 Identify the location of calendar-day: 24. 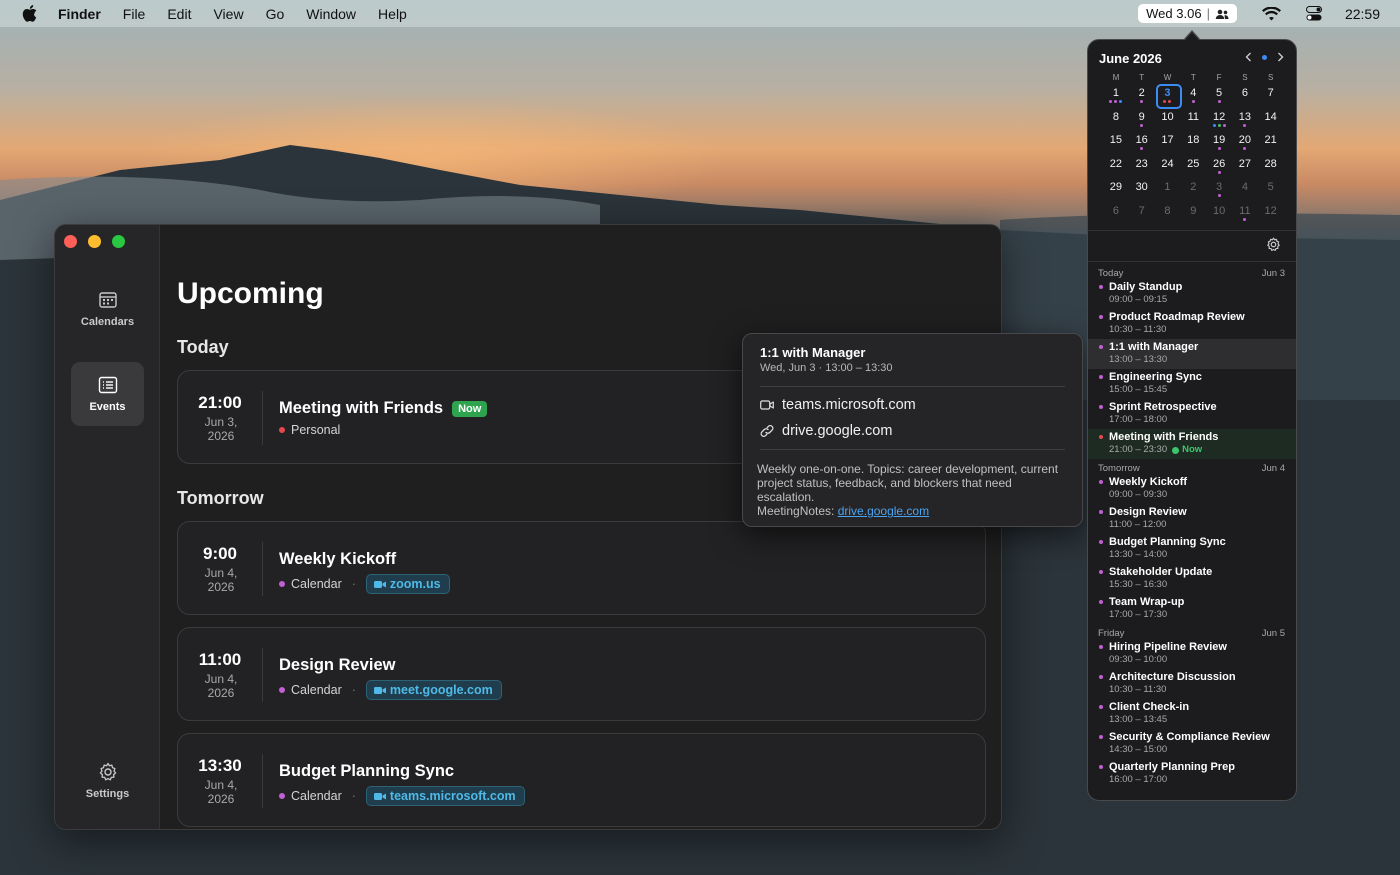
(1168, 166).